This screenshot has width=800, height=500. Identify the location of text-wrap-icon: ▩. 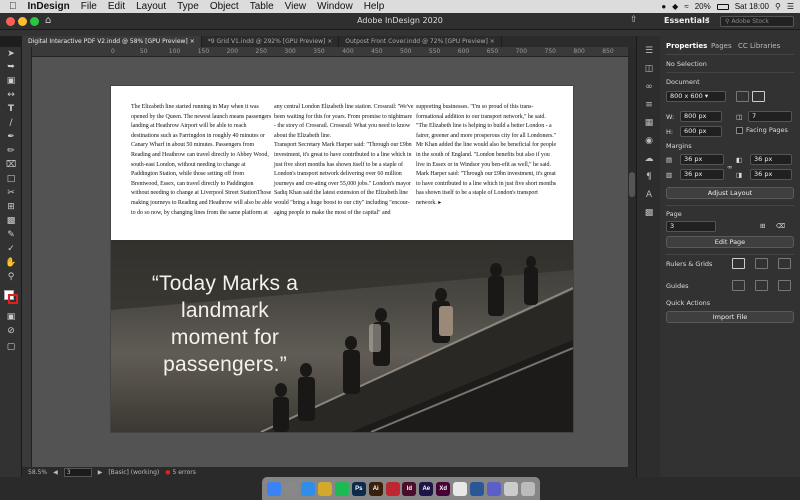
(649, 213).